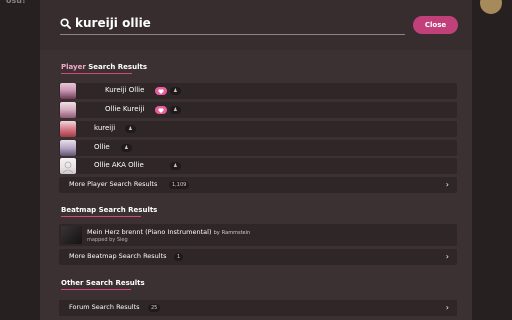  Describe the element at coordinates (73, 67) in the screenshot. I see `player-title-highlight: Player` at that location.